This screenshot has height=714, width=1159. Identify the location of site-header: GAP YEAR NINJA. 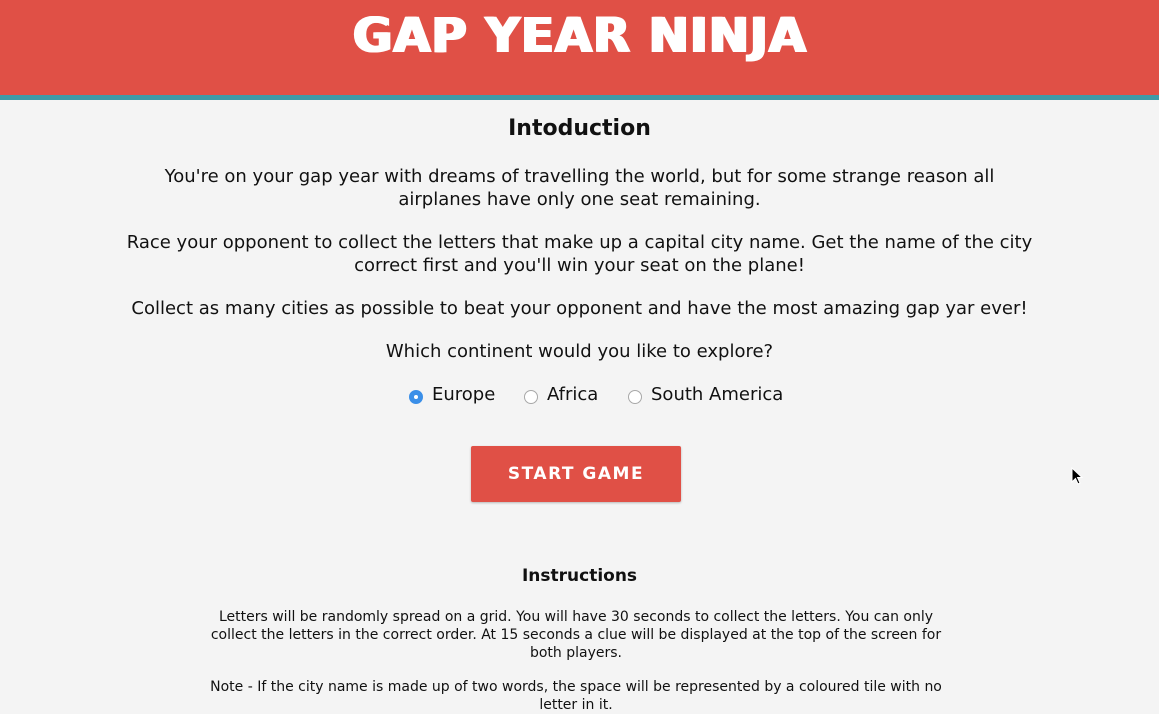
(579, 50).